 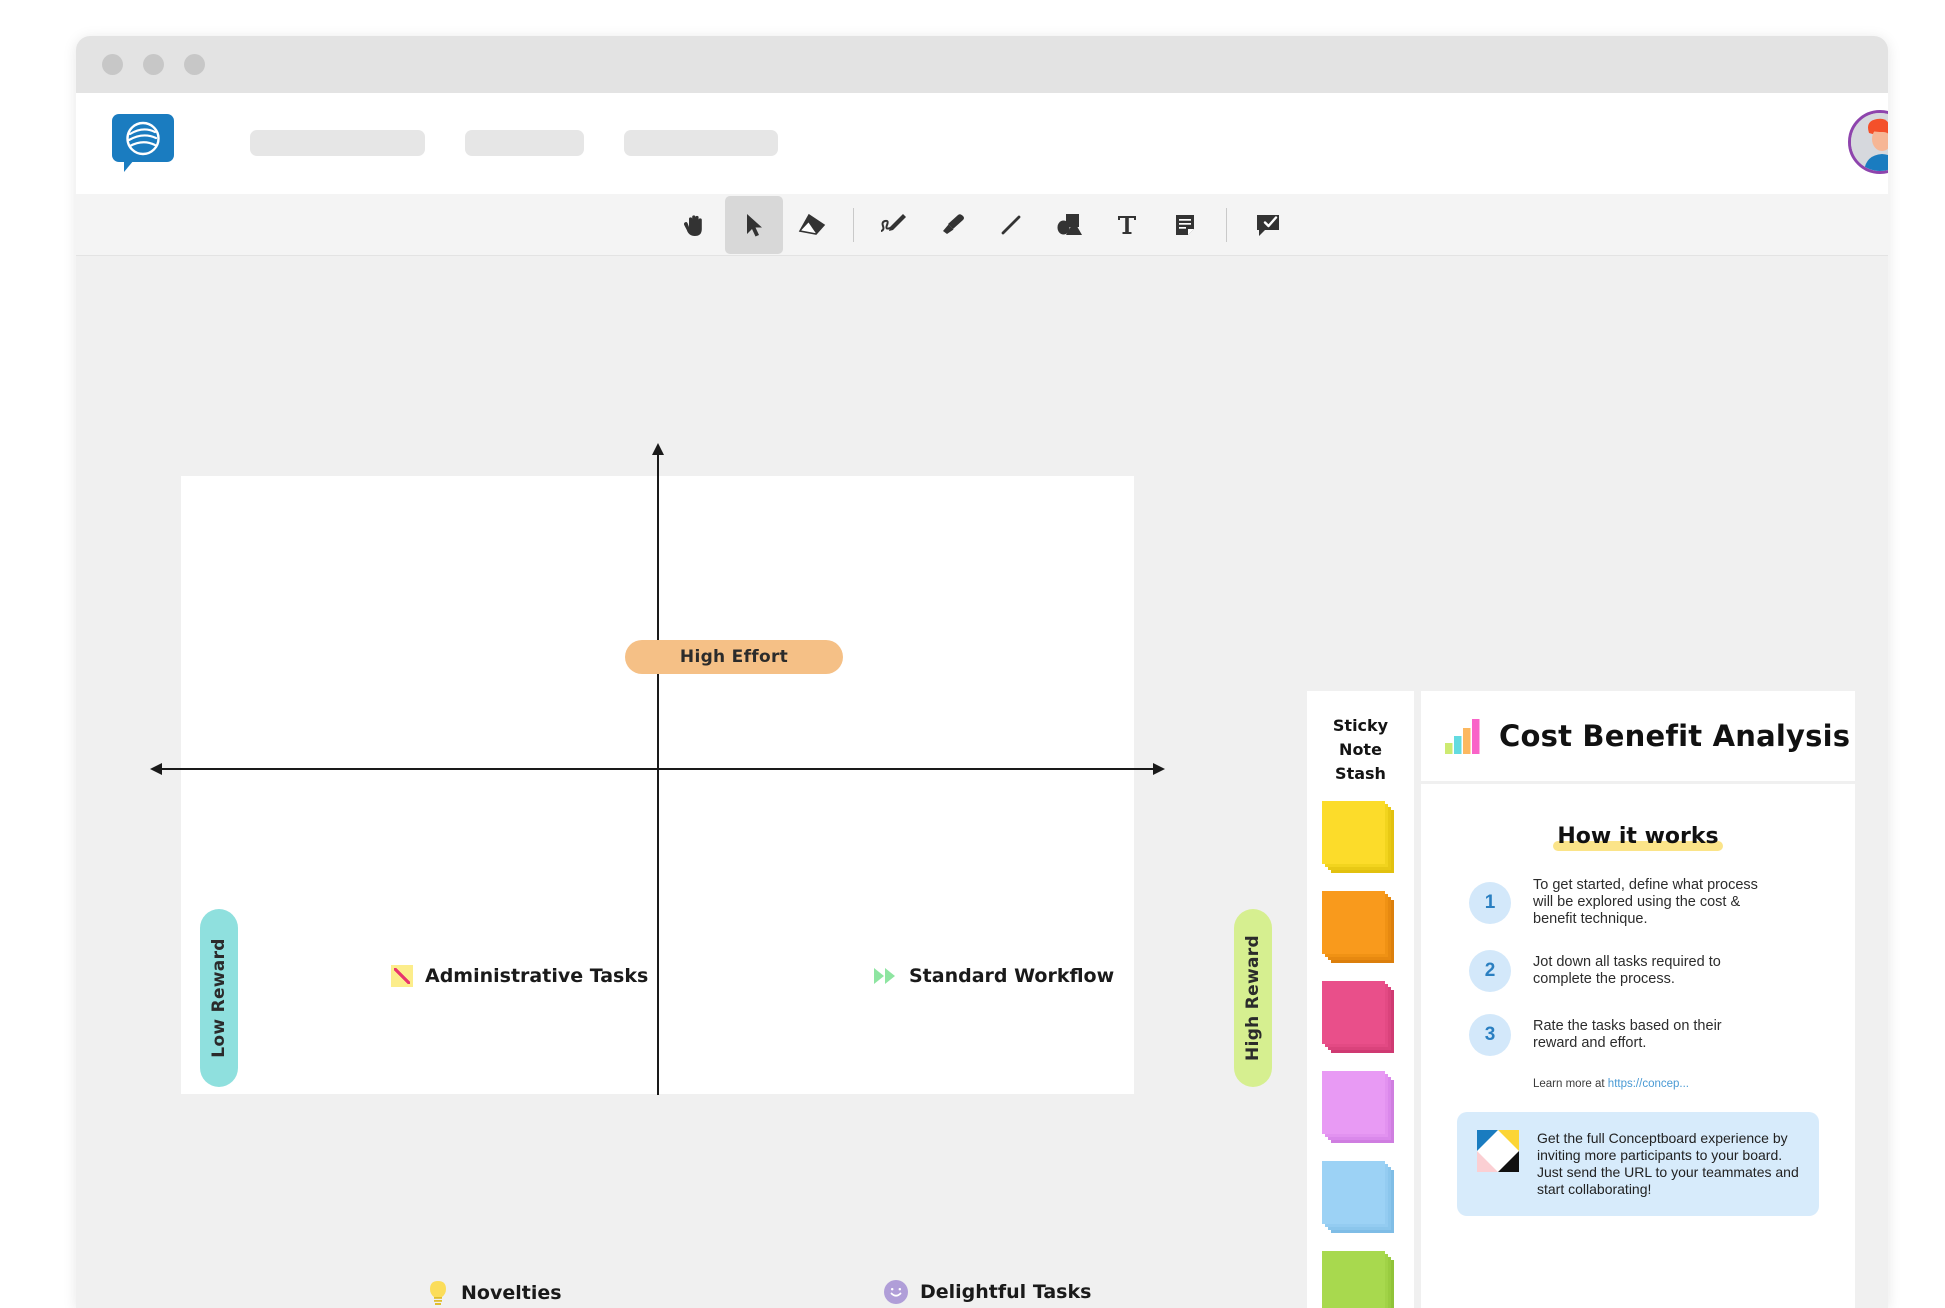 What do you see at coordinates (1358, 927) in the screenshot?
I see `sticky-stack-orange` at bounding box center [1358, 927].